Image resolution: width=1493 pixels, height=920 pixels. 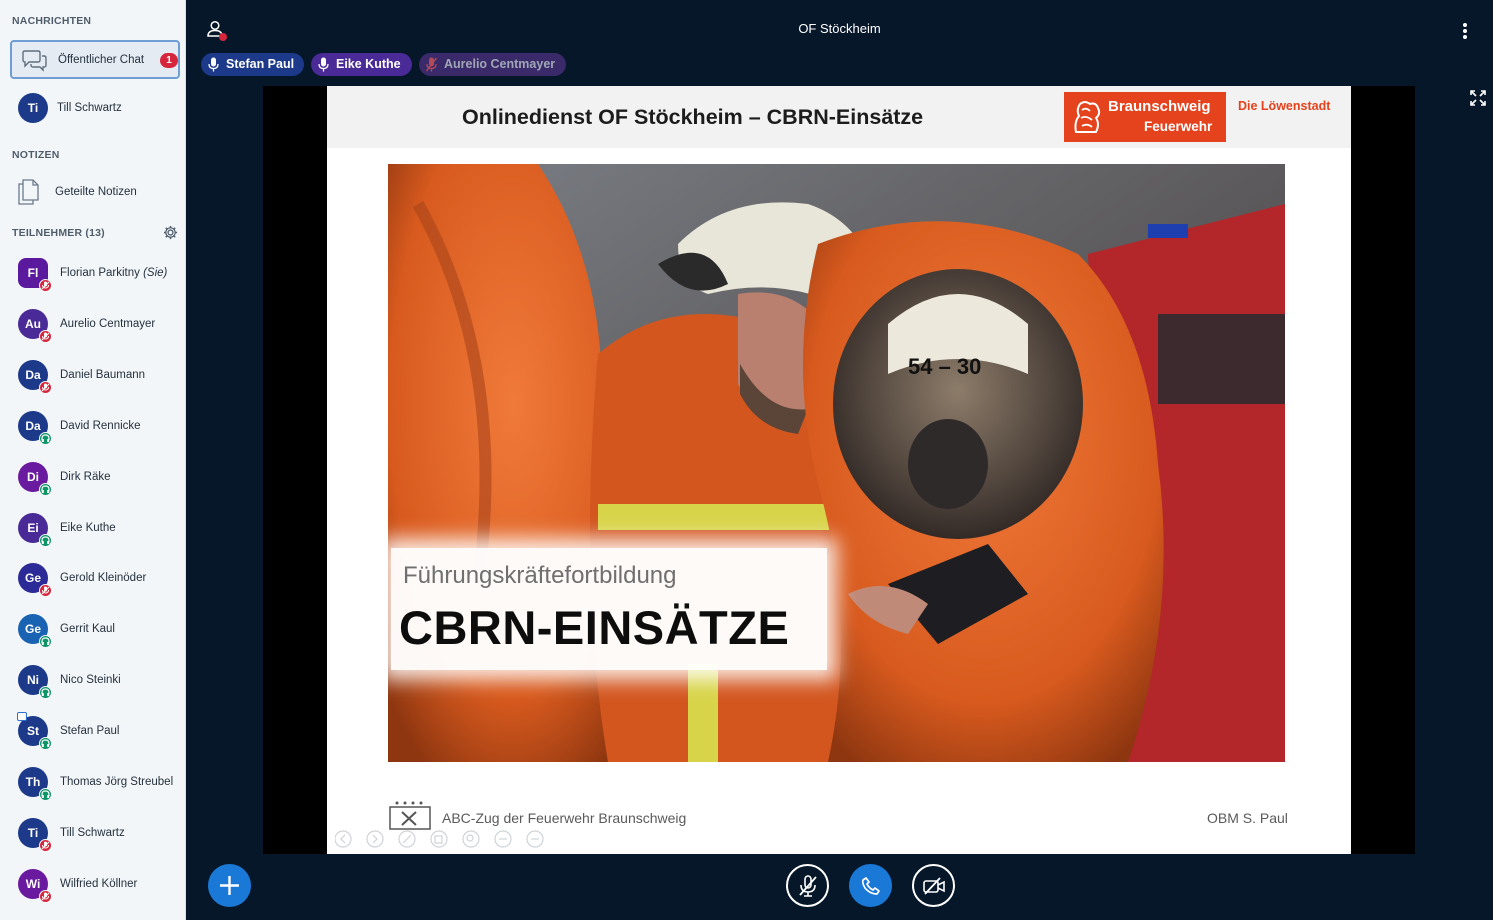 What do you see at coordinates (368, 64) in the screenshot?
I see `talker-name: Eike Kuthe` at bounding box center [368, 64].